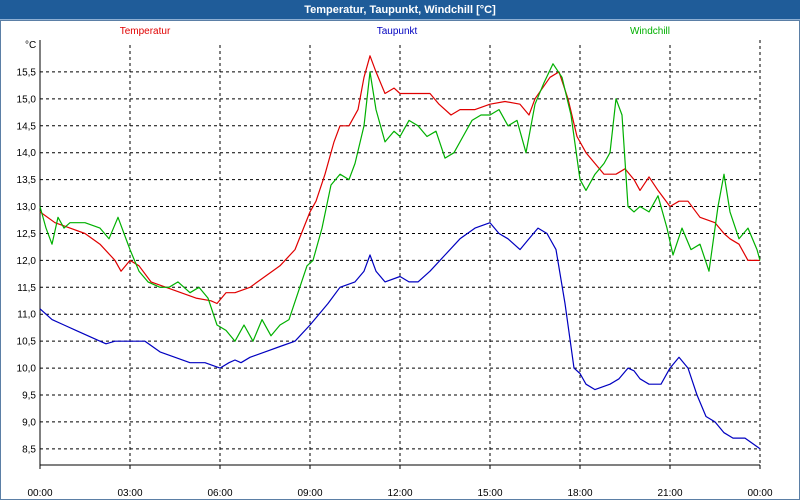 Image resolution: width=800 pixels, height=500 pixels. What do you see at coordinates (27, 126) in the screenshot?
I see `y-tick-label: 14,5` at bounding box center [27, 126].